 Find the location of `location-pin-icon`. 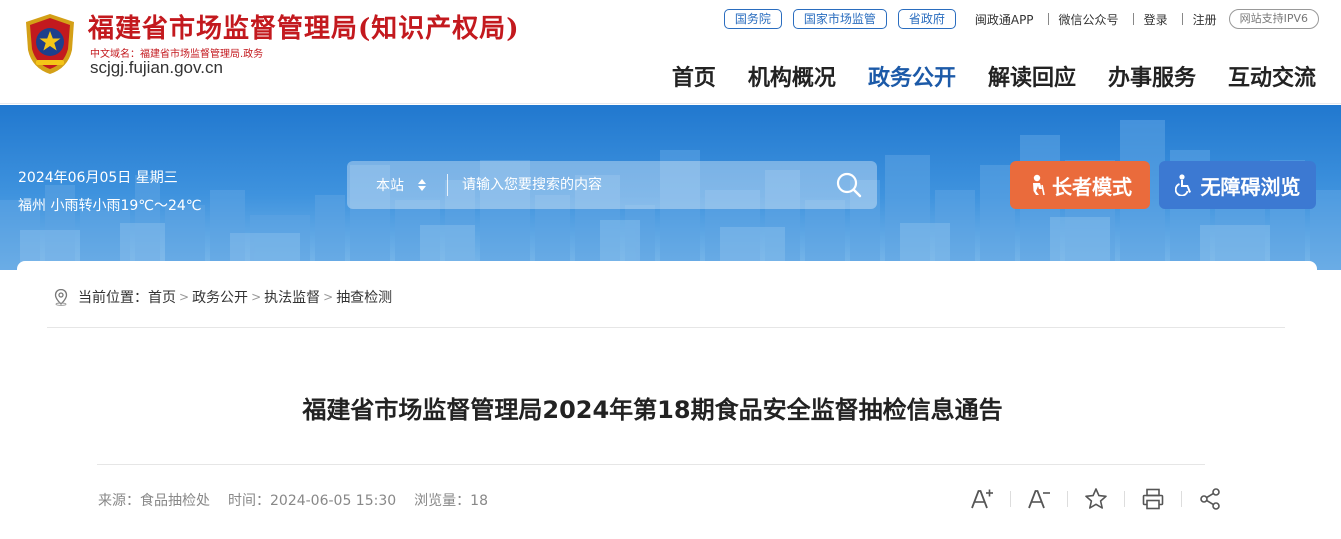

location-pin-icon is located at coordinates (61, 297).